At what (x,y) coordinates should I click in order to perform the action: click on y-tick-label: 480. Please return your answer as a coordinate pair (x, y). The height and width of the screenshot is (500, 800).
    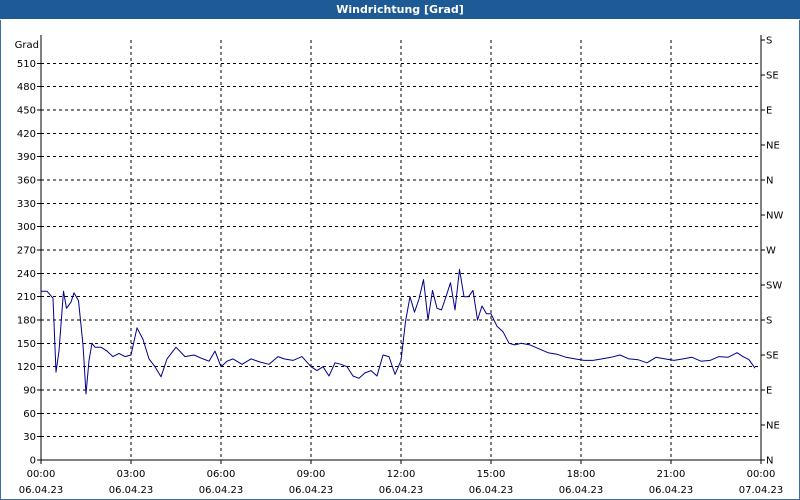
    Looking at the image, I should click on (26, 87).